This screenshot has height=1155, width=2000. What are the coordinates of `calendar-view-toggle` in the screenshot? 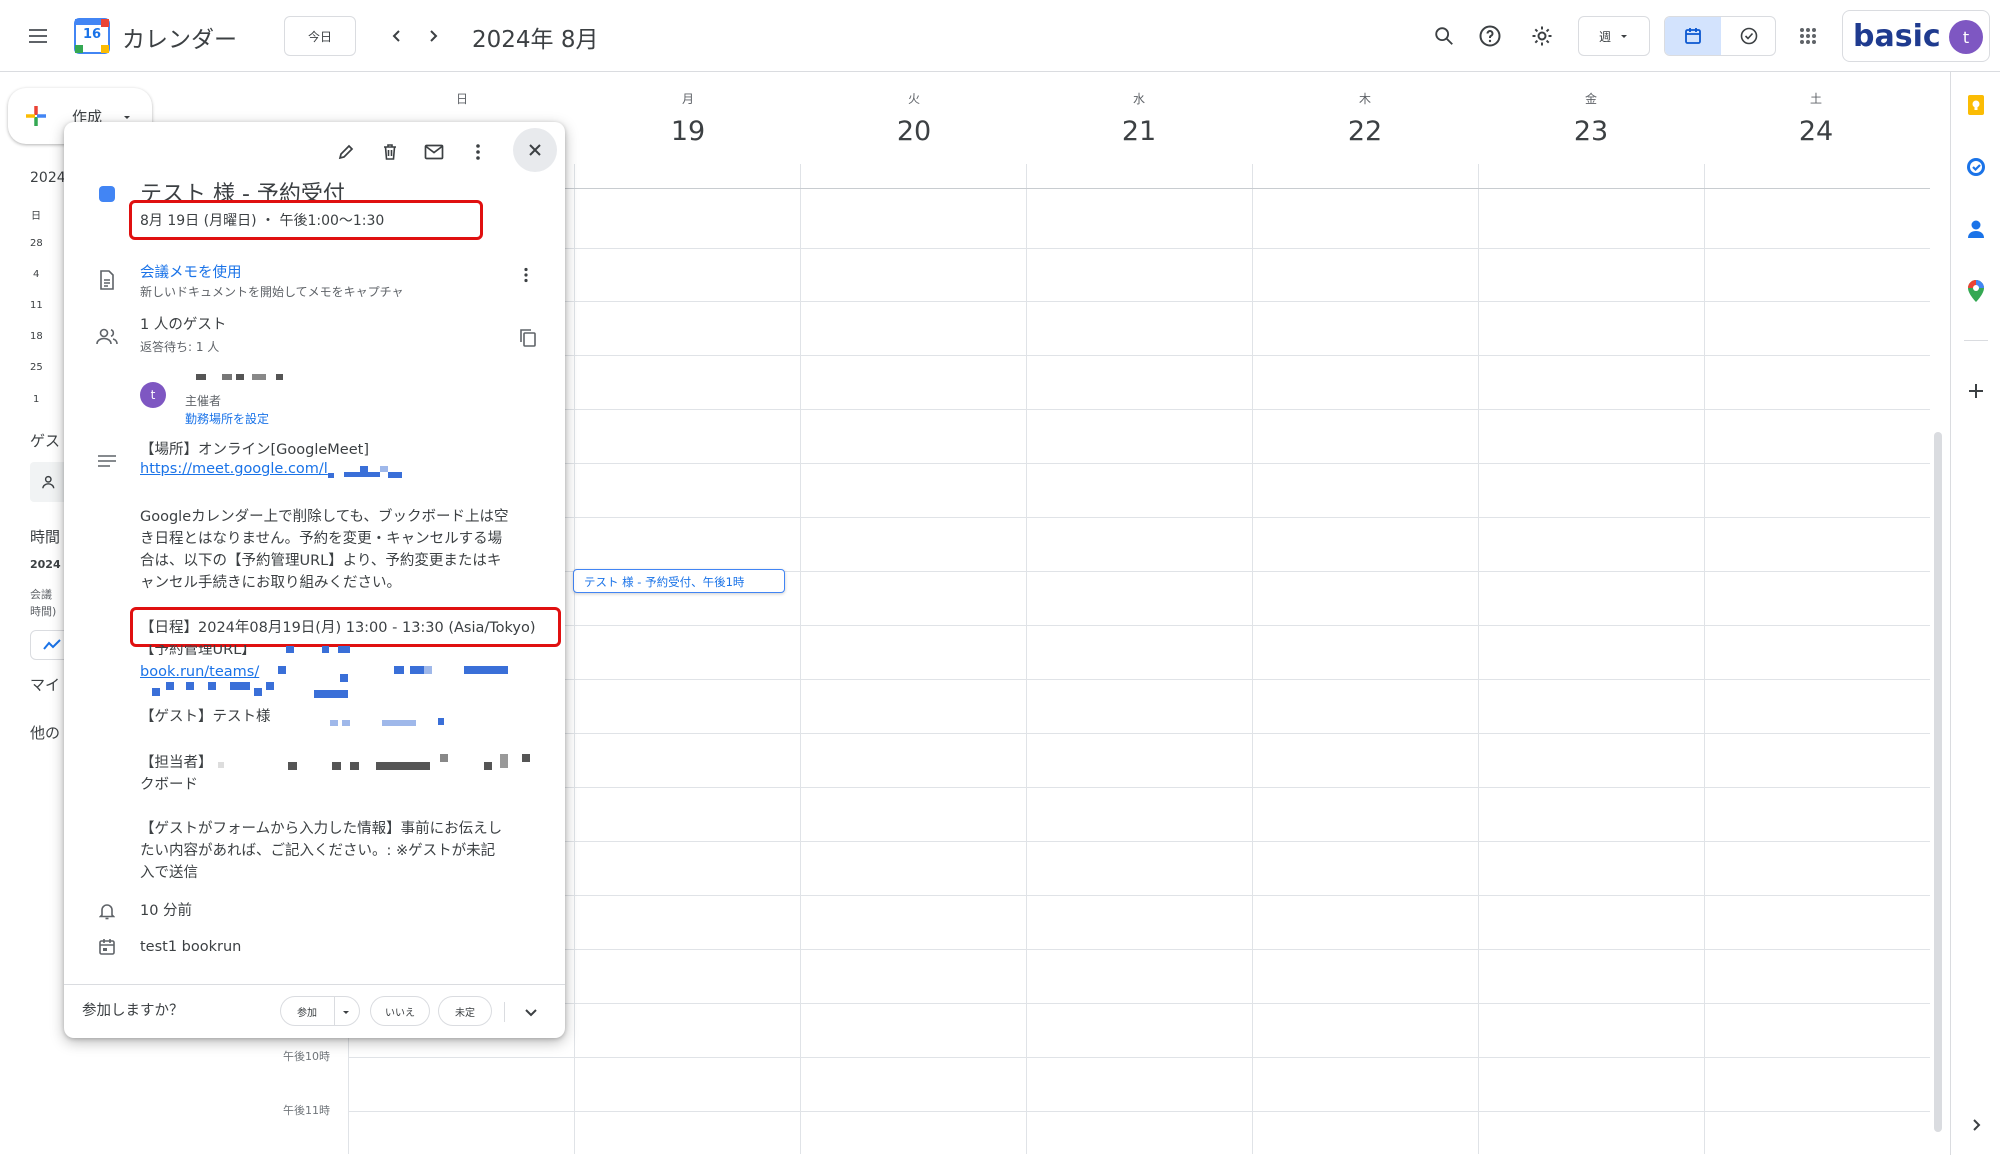 It's located at (1693, 36).